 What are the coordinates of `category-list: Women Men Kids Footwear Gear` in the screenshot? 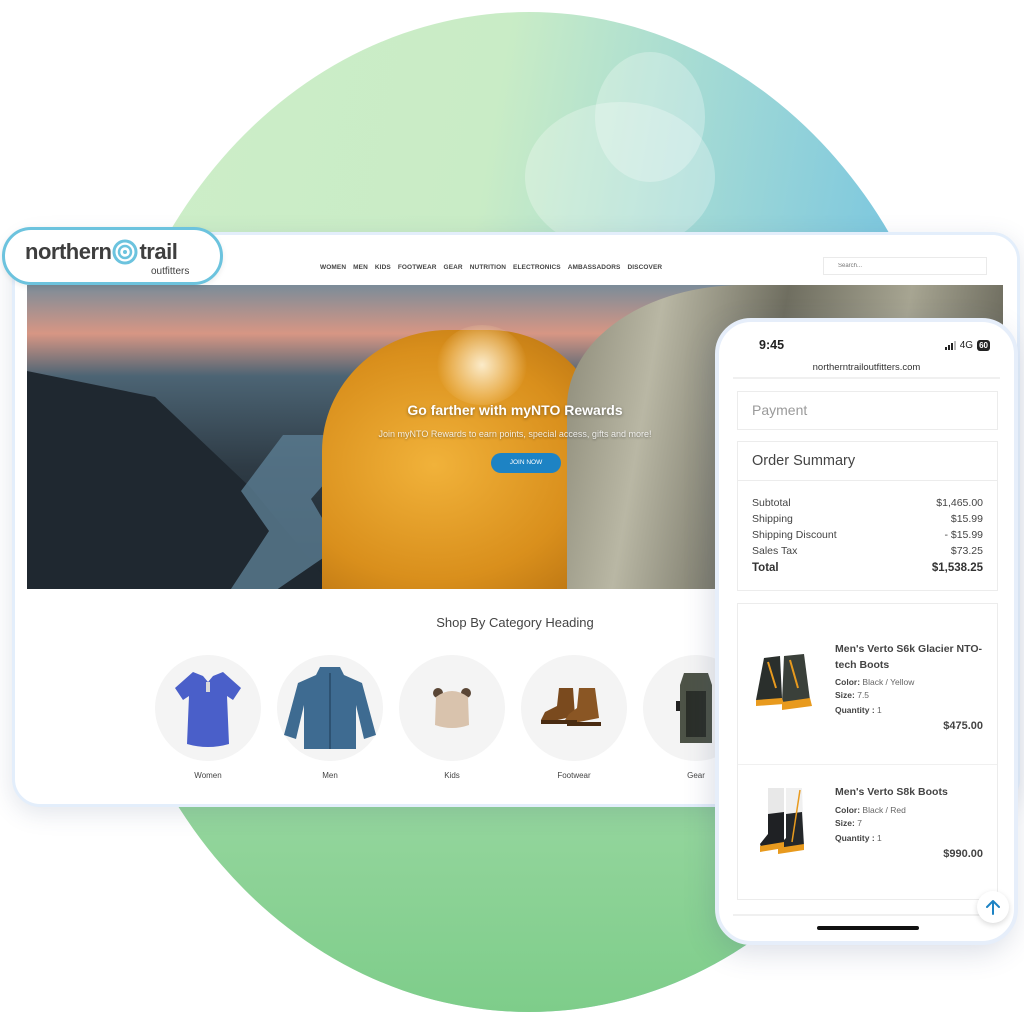 It's located at (452, 717).